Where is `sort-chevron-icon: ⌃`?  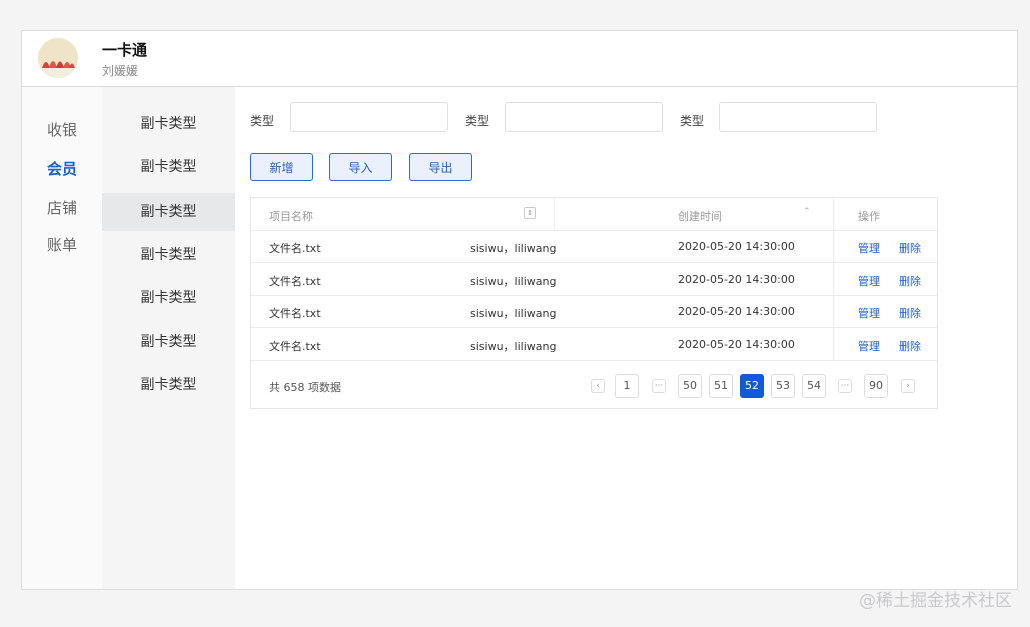 sort-chevron-icon: ⌃ is located at coordinates (807, 212).